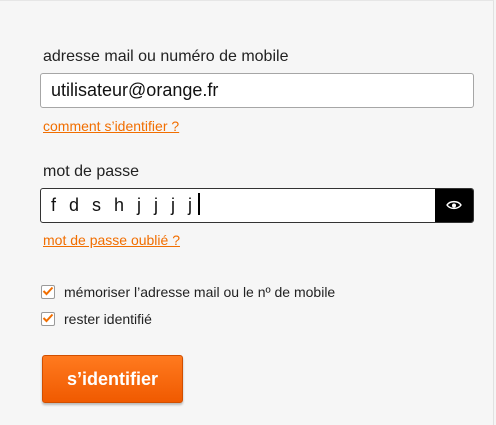  I want to click on submit-label: s’identifier, so click(112, 378).